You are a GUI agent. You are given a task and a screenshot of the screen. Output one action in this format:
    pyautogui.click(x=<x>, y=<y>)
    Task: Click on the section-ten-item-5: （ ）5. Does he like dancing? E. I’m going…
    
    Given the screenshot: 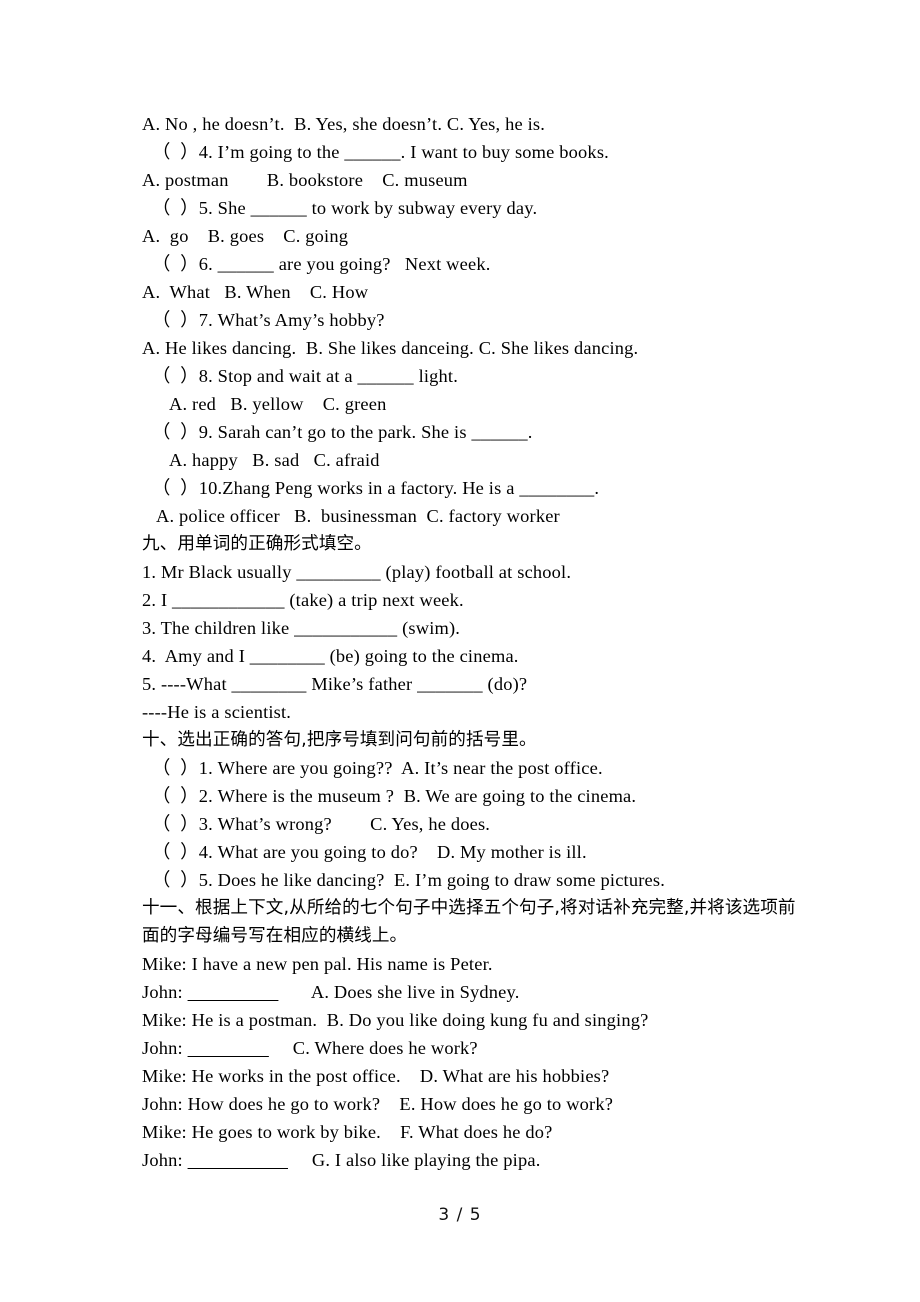 What is the action you would take?
    pyautogui.click(x=408, y=880)
    